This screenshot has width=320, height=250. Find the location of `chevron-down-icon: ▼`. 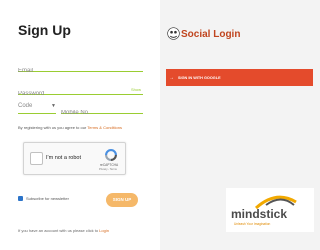

chevron-down-icon: ▼ is located at coordinates (53, 106).